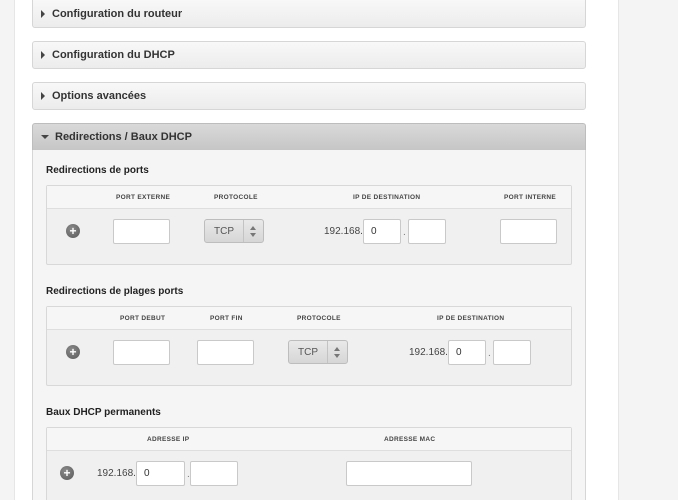  I want to click on col-mac-address: ADRESSE MAC, so click(410, 439).